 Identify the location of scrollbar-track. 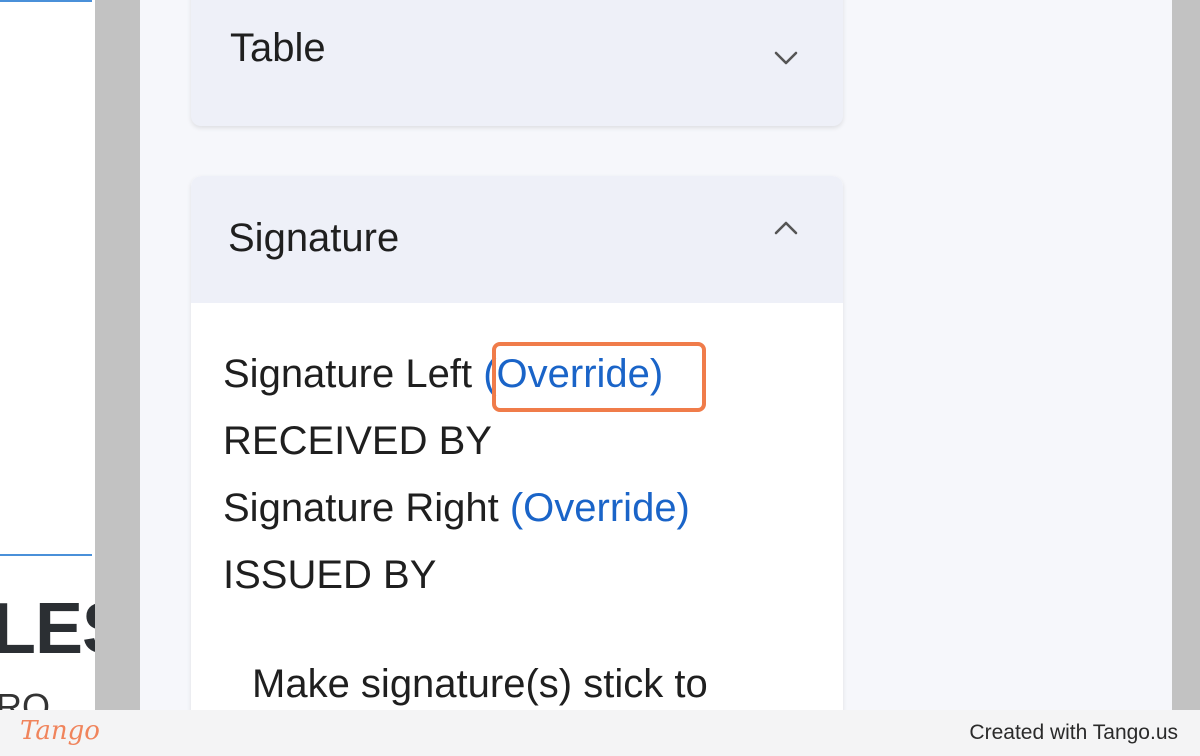
(1186, 355).